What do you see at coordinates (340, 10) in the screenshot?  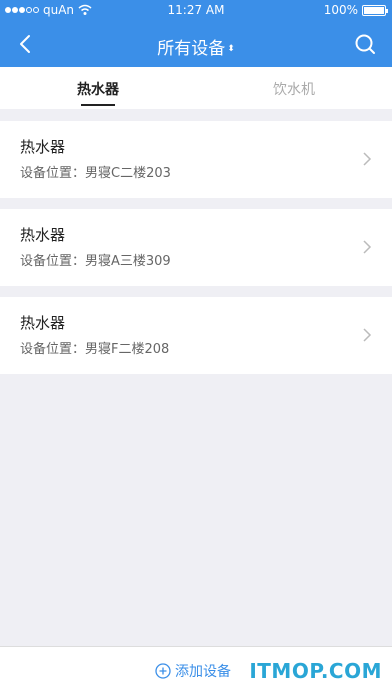 I see `battery-percent: 100%` at bounding box center [340, 10].